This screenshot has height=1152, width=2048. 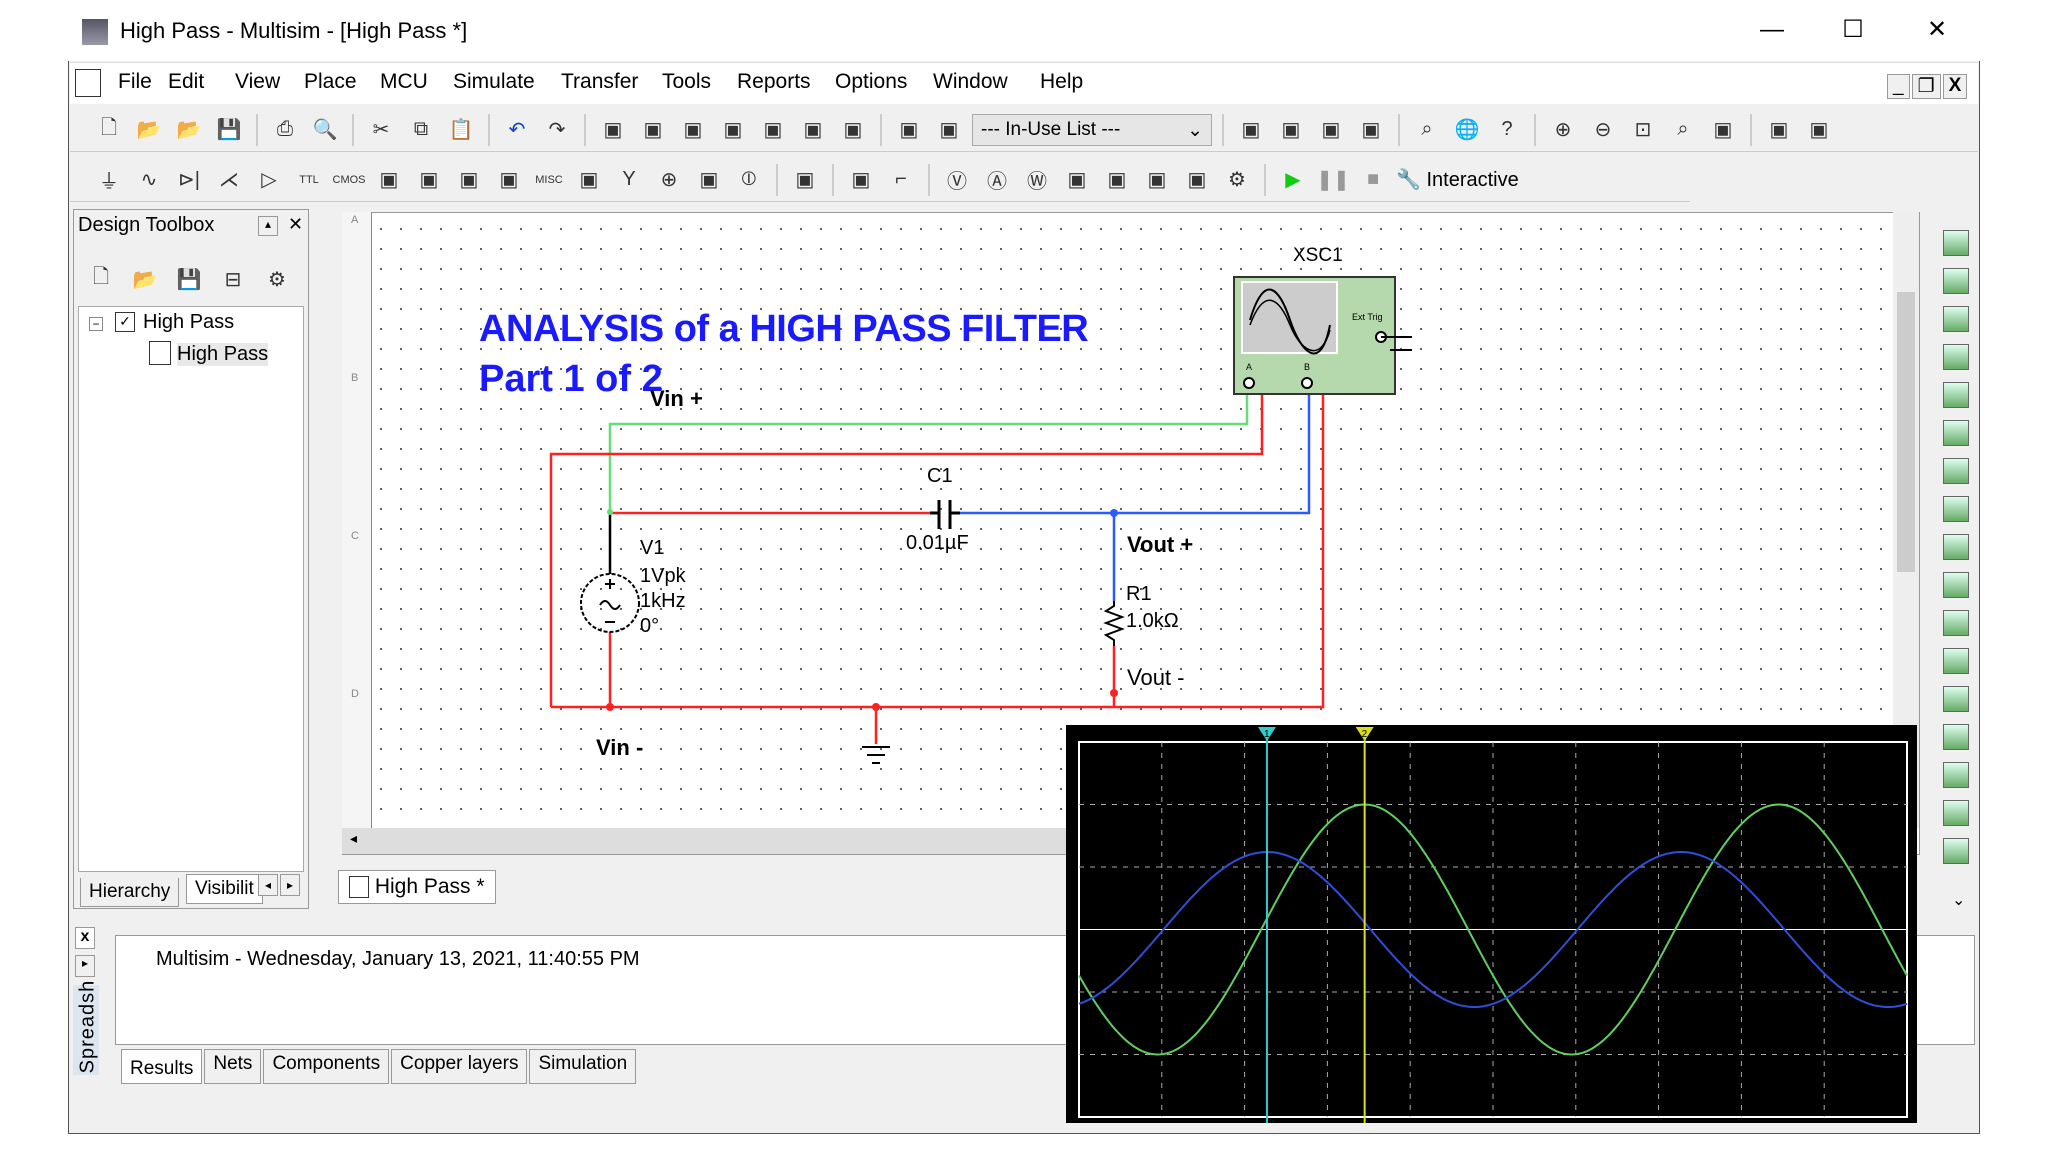 What do you see at coordinates (1956, 585) in the screenshot?
I see `logic-analyzer-icon` at bounding box center [1956, 585].